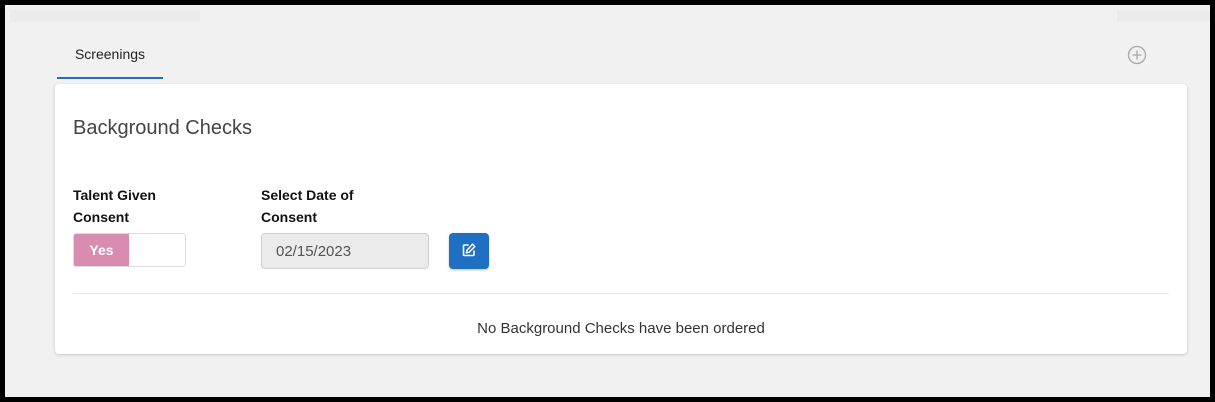 The width and height of the screenshot is (1215, 402). Describe the element at coordinates (1163, 16) in the screenshot. I see `top-strip-right` at that location.